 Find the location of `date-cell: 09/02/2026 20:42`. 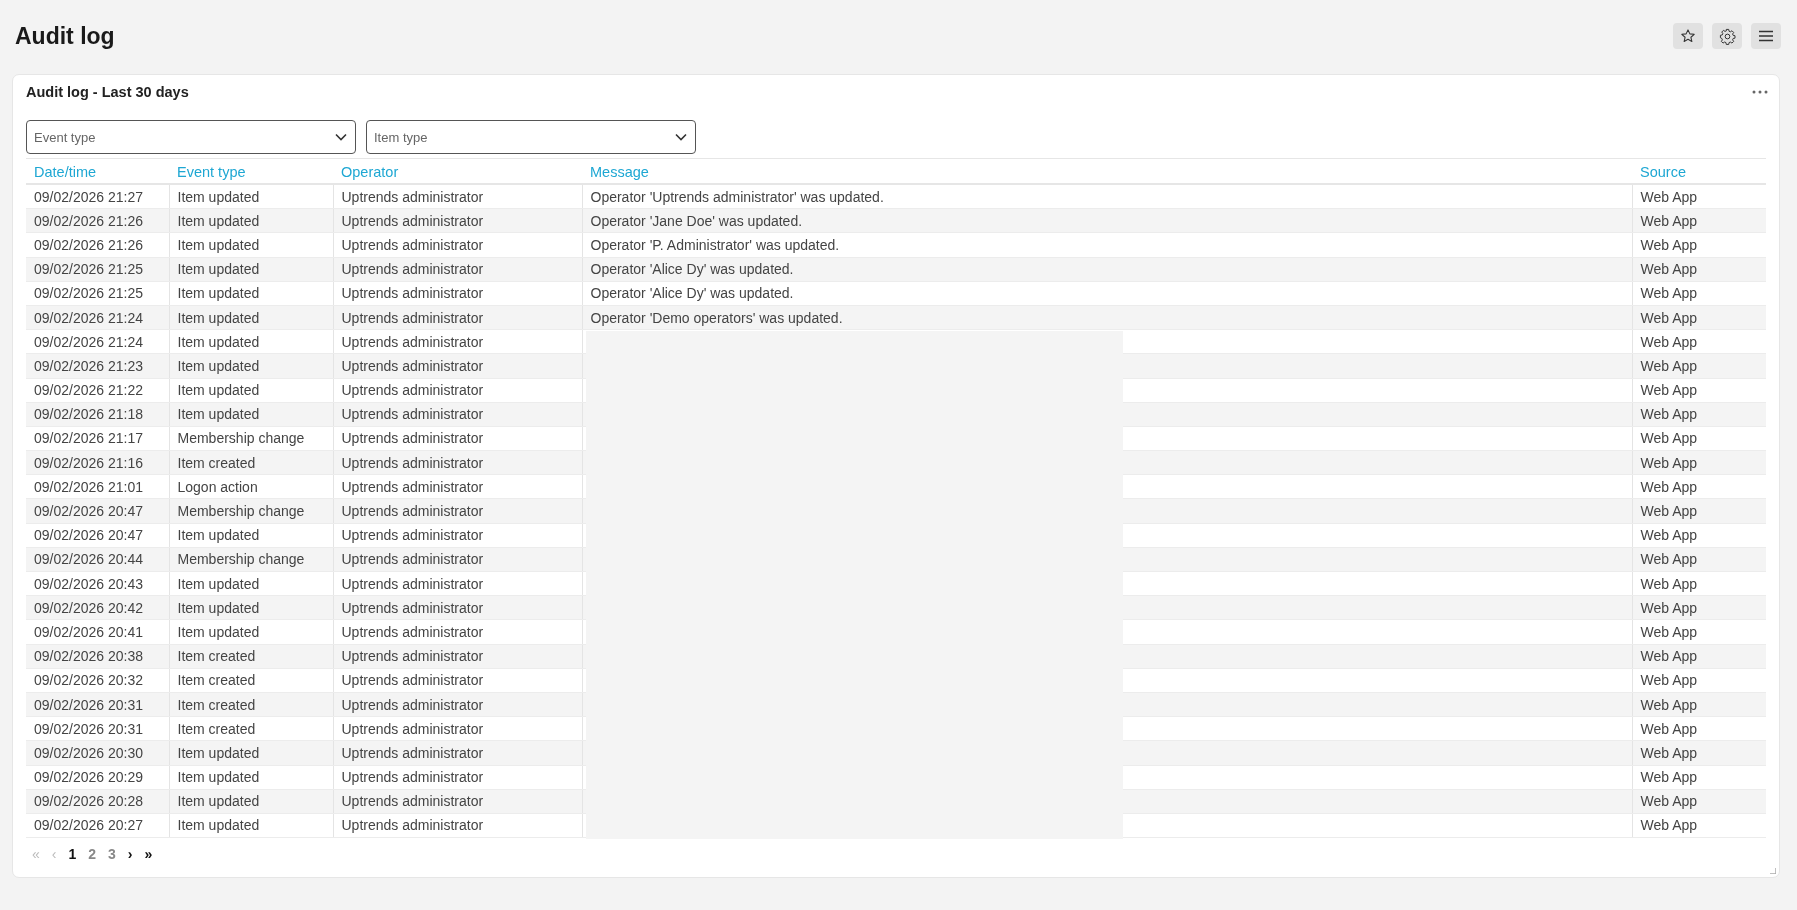

date-cell: 09/02/2026 20:42 is located at coordinates (97, 607).